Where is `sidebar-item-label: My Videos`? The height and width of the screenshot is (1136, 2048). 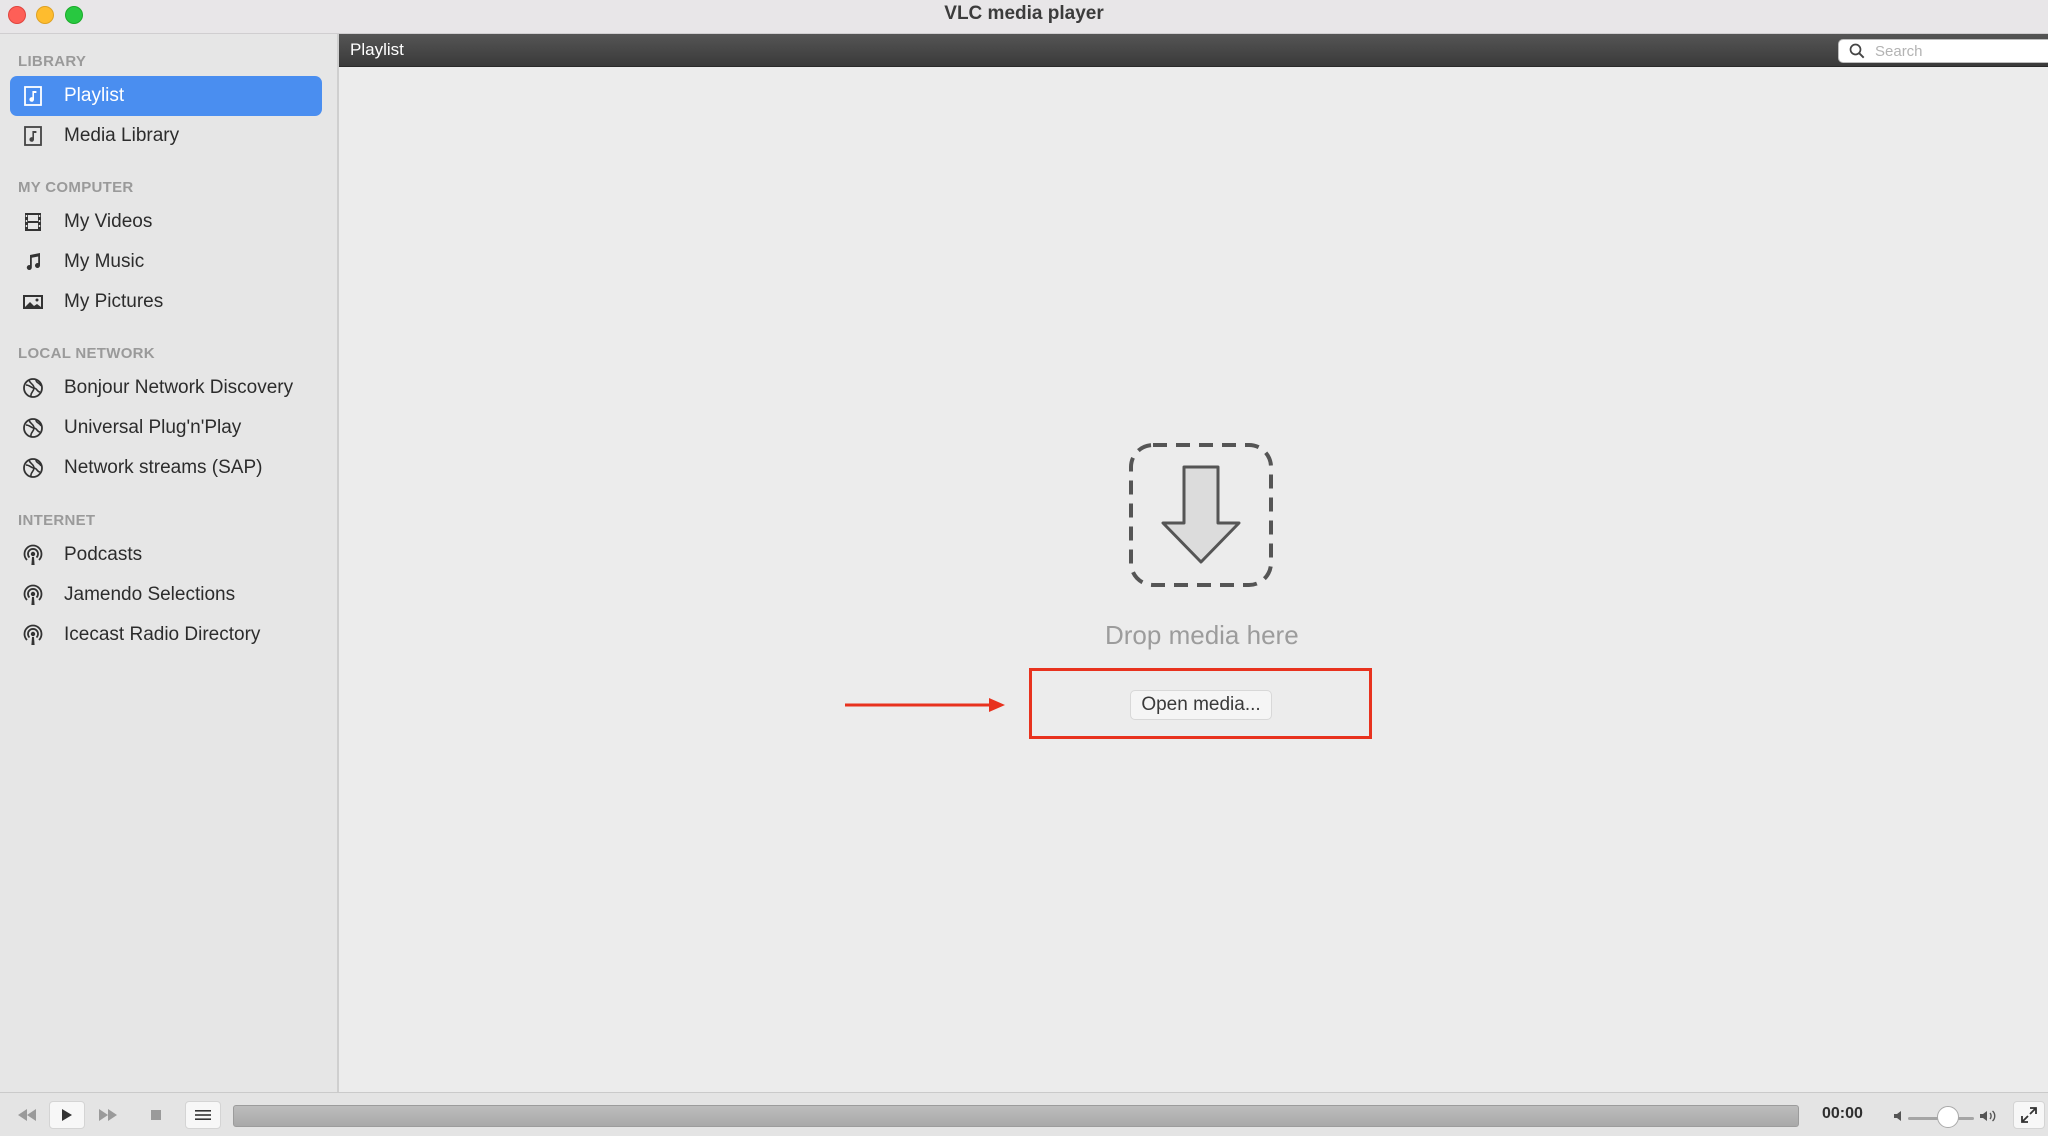 sidebar-item-label: My Videos is located at coordinates (108, 221).